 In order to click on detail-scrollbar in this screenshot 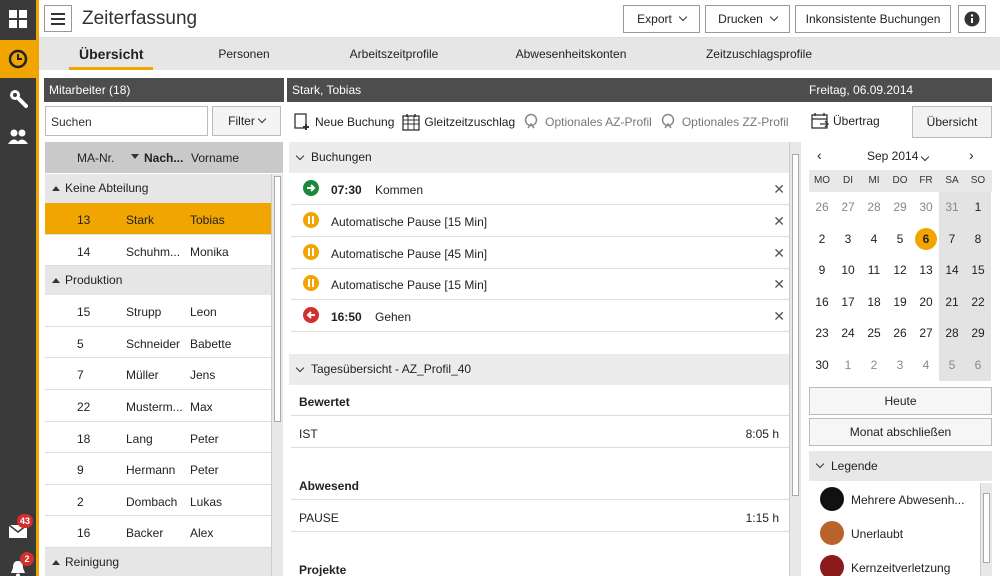, I will do `click(795, 359)`.